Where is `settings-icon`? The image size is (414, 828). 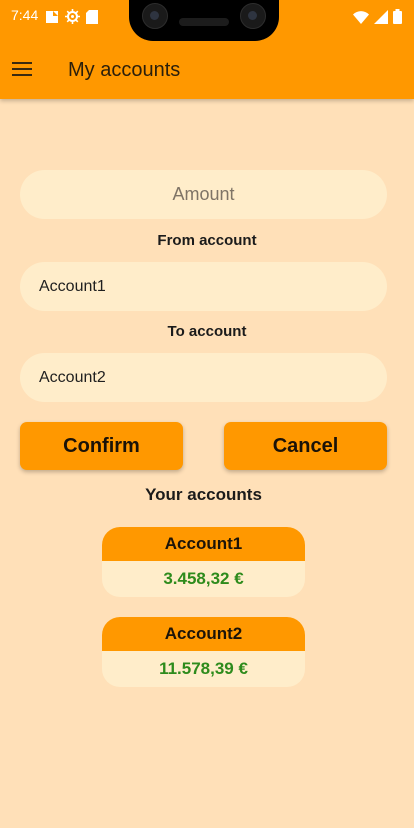 settings-icon is located at coordinates (72, 18).